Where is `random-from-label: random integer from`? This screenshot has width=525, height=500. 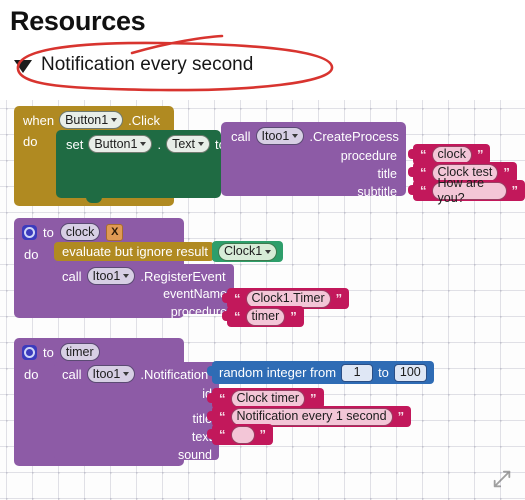
random-from-label: random integer from is located at coordinates (278, 372).